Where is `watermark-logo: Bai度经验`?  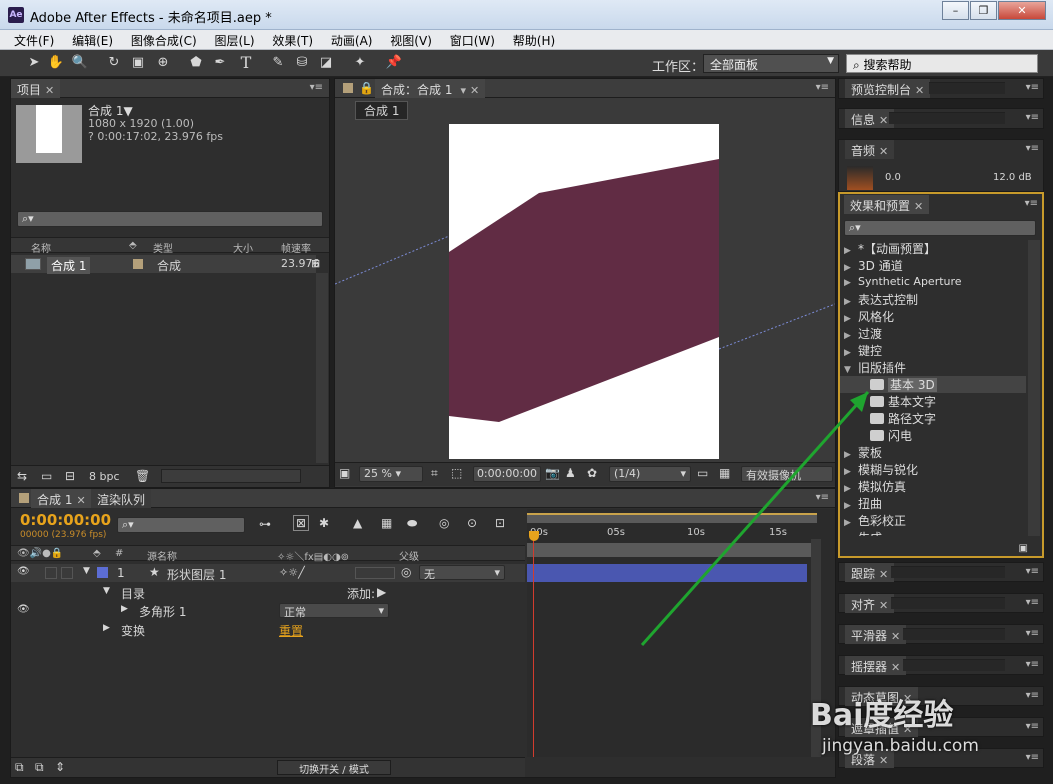 watermark-logo: Bai度经验 is located at coordinates (882, 715).